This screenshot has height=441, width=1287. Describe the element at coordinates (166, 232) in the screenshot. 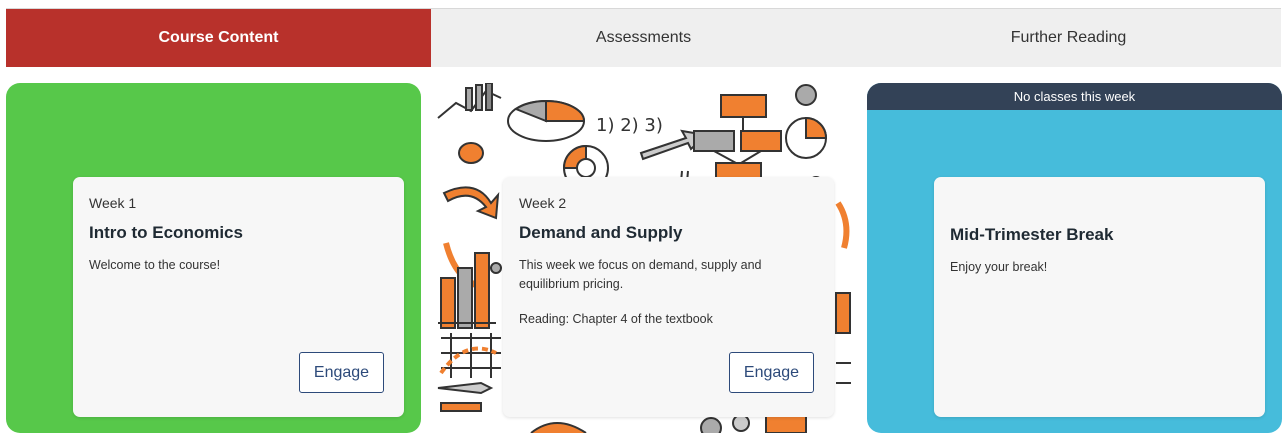

I see `card-title: Intro to Economics` at that location.